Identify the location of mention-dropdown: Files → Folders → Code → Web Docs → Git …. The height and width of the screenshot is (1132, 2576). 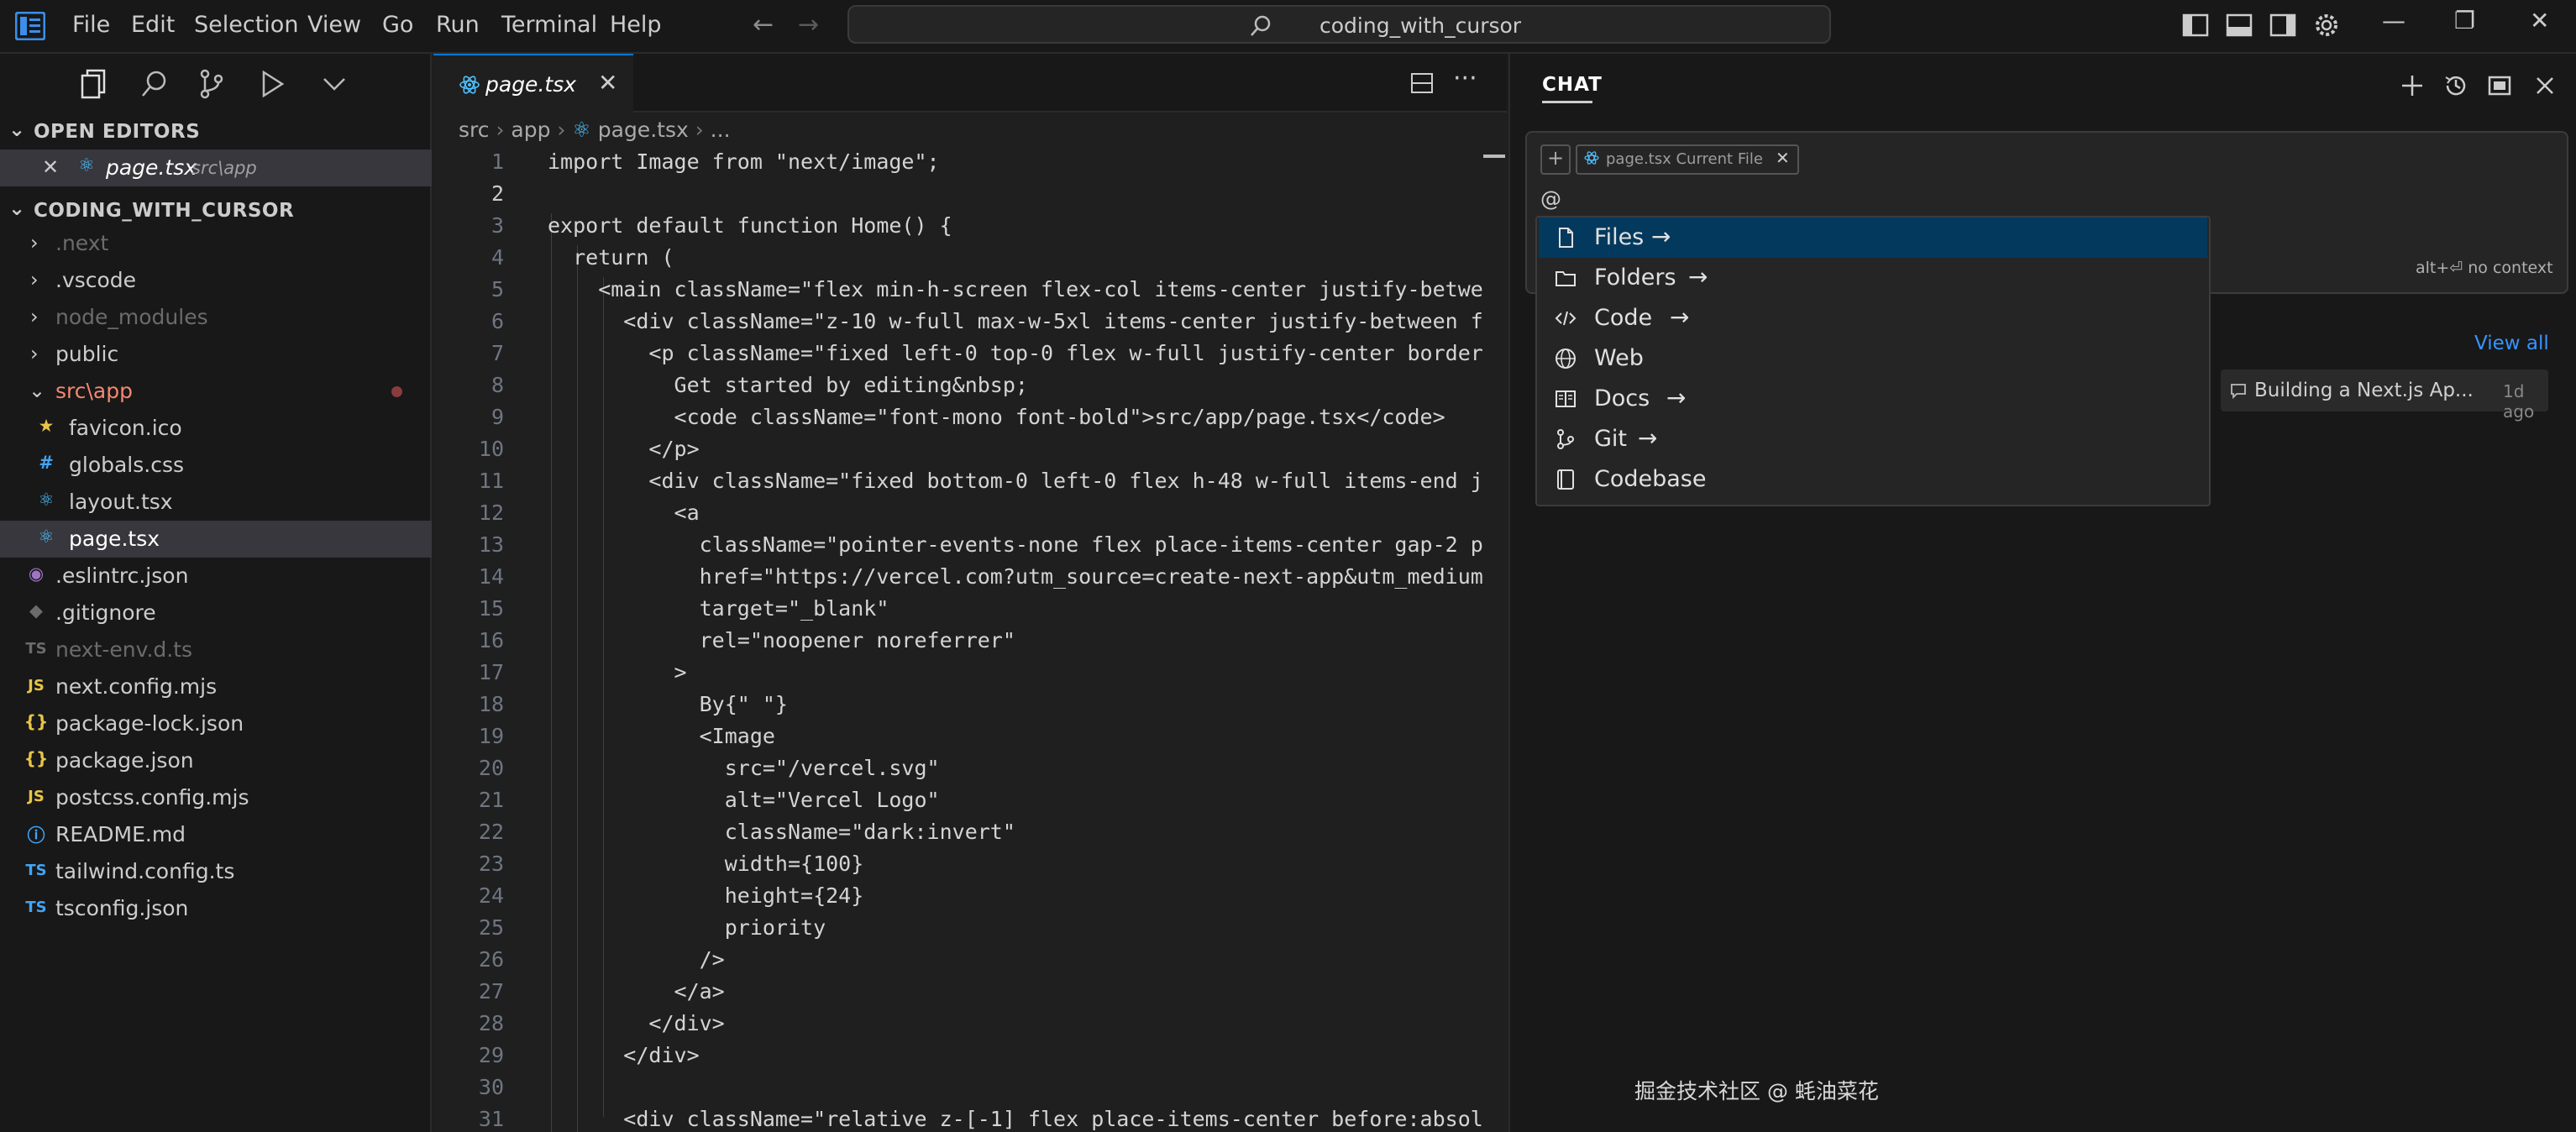
(1873, 361).